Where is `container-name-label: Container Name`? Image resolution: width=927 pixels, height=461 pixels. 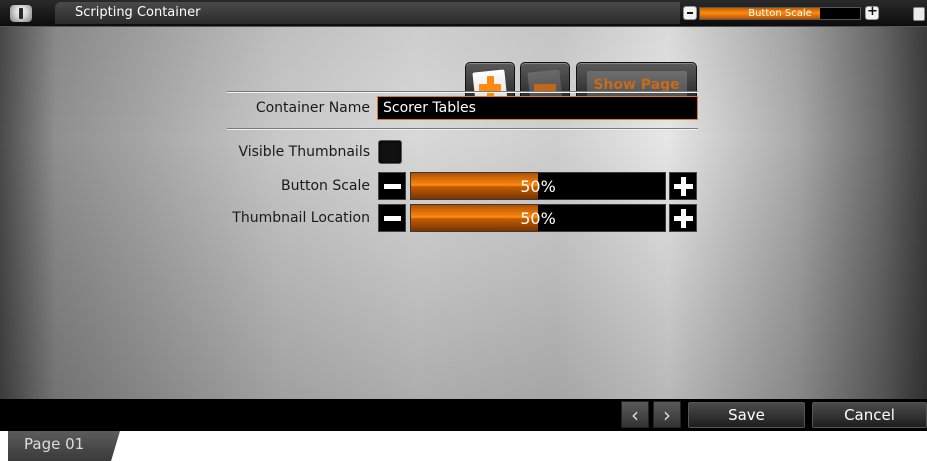
container-name-label: Container Name is located at coordinates (312, 108).